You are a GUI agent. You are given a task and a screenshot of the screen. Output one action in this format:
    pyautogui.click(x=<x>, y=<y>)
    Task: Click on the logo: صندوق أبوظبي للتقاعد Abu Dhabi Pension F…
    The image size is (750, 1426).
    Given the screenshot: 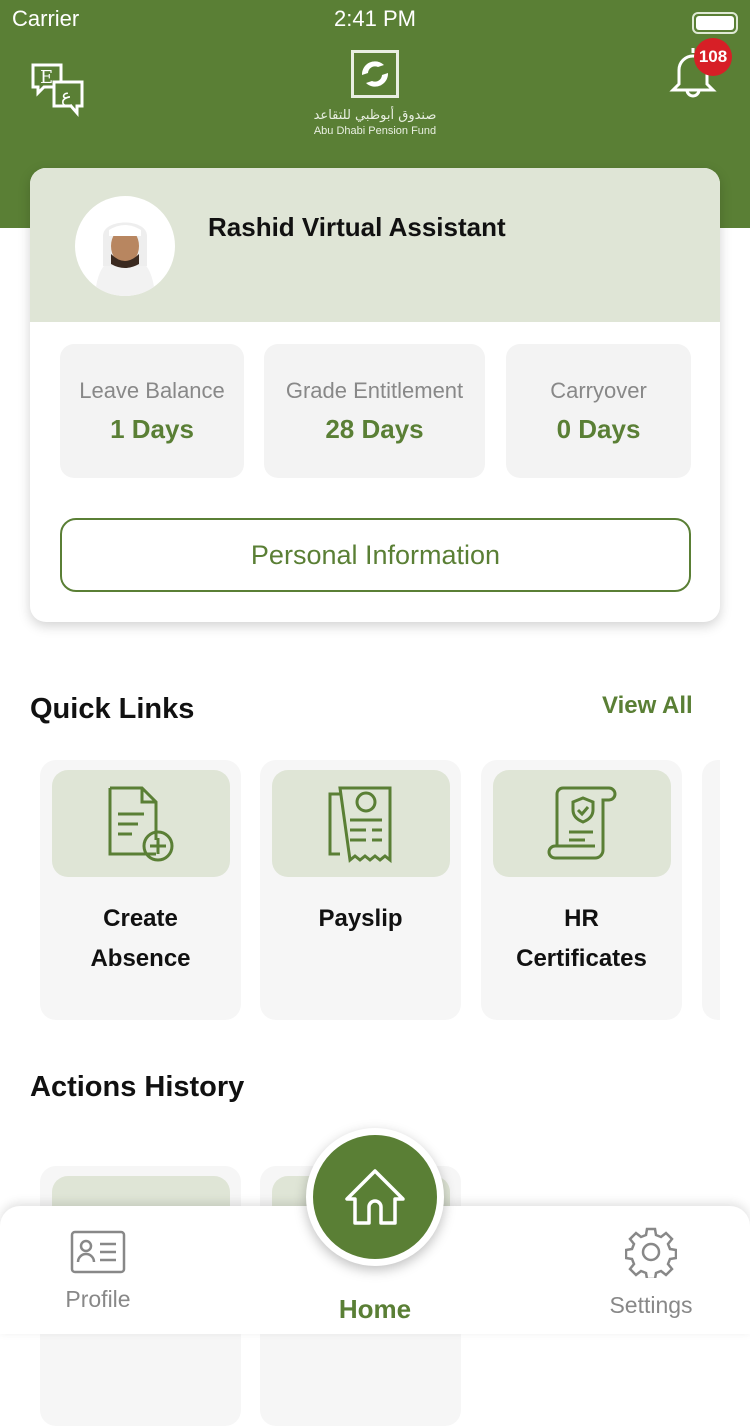 What is the action you would take?
    pyautogui.click(x=375, y=93)
    